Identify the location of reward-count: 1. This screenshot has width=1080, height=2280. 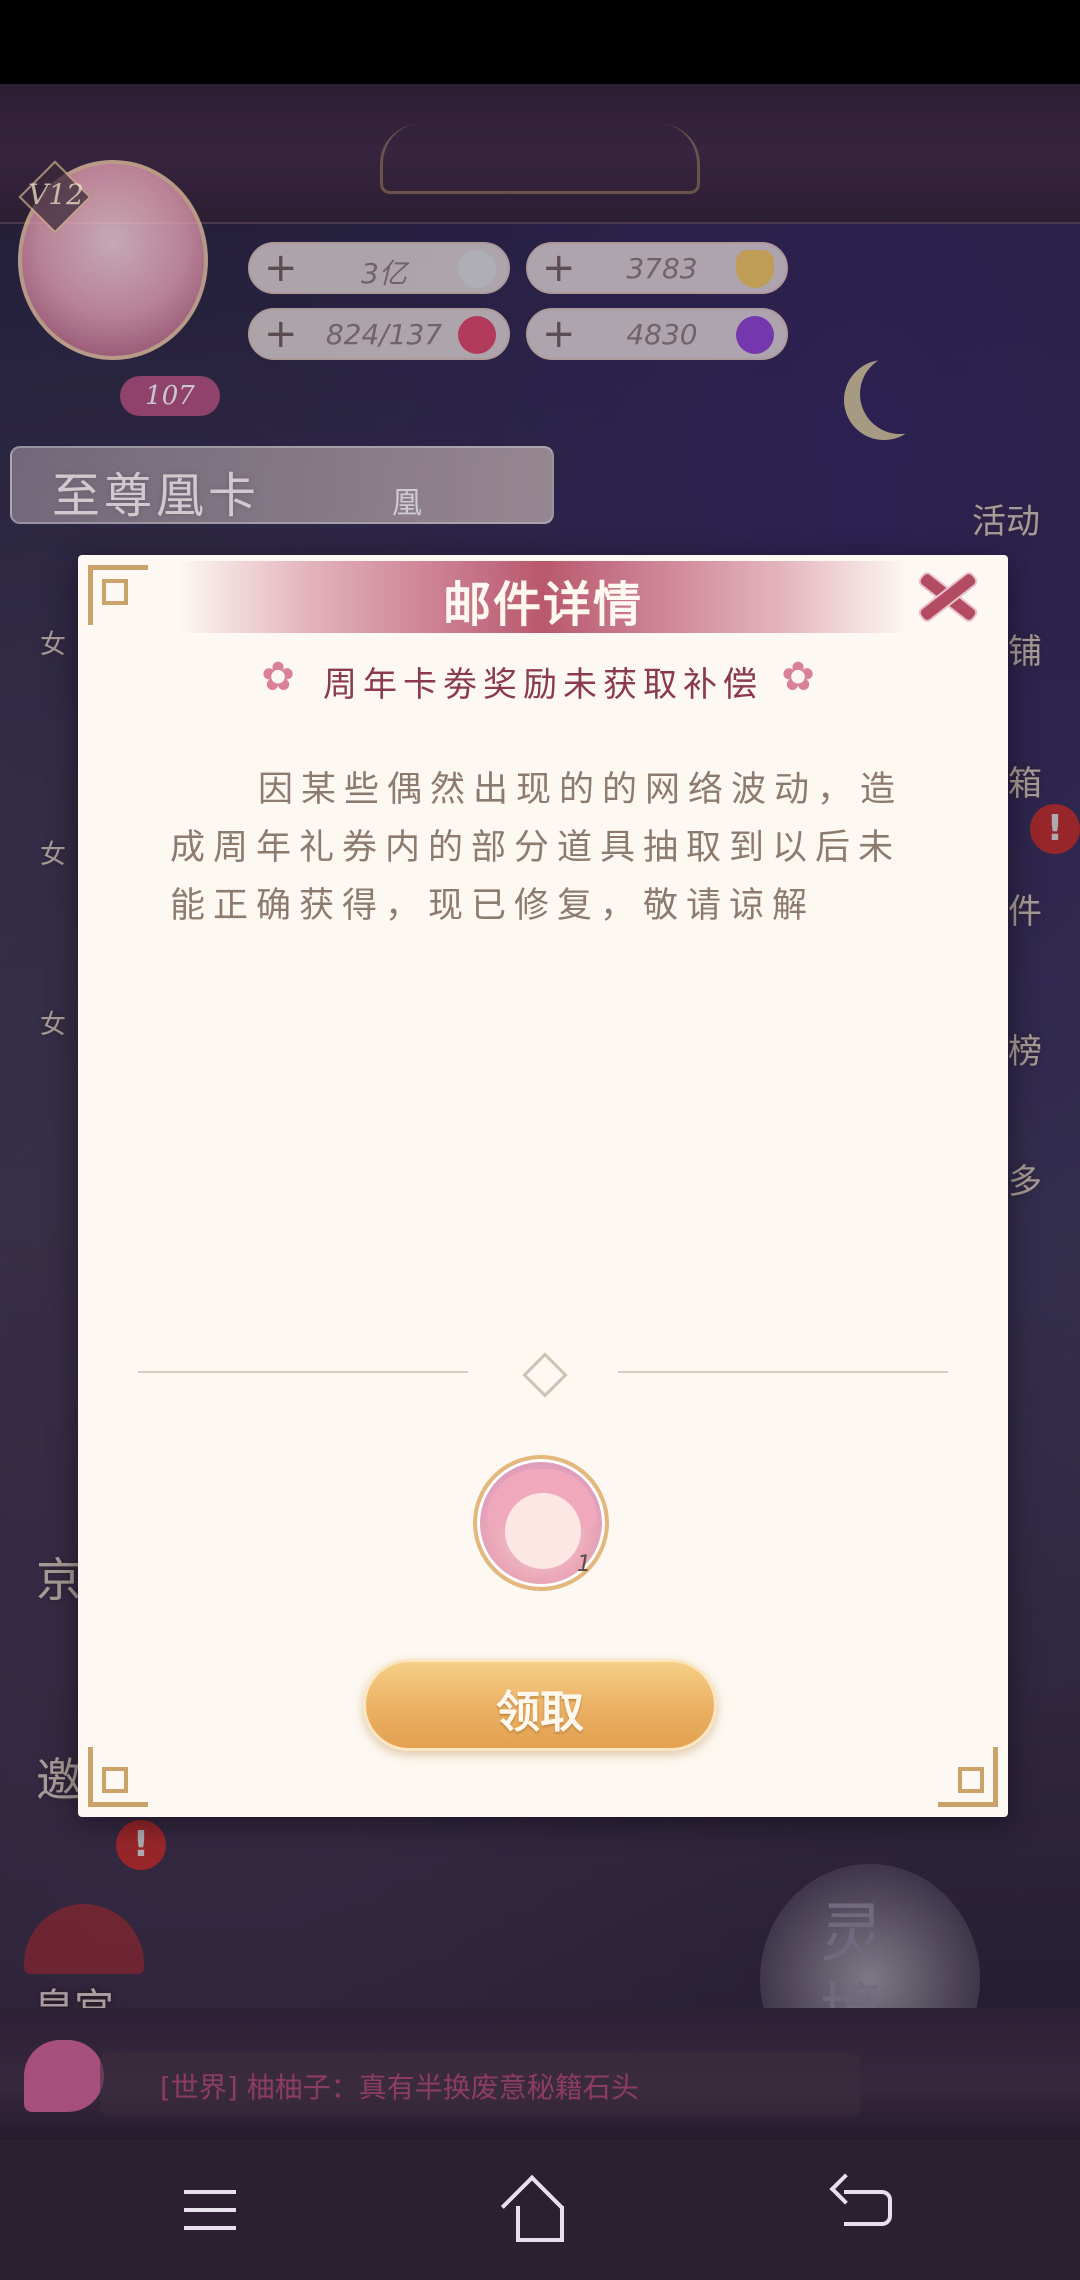
(584, 1564).